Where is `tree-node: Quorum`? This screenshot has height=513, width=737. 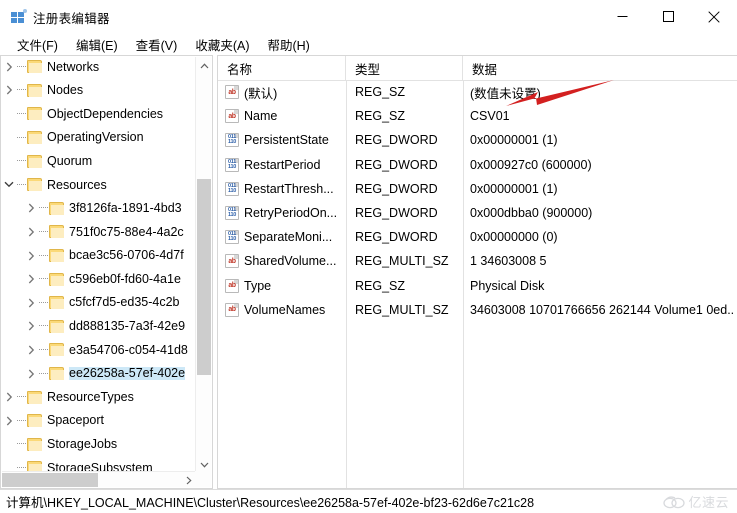 tree-node: Quorum is located at coordinates (99, 161).